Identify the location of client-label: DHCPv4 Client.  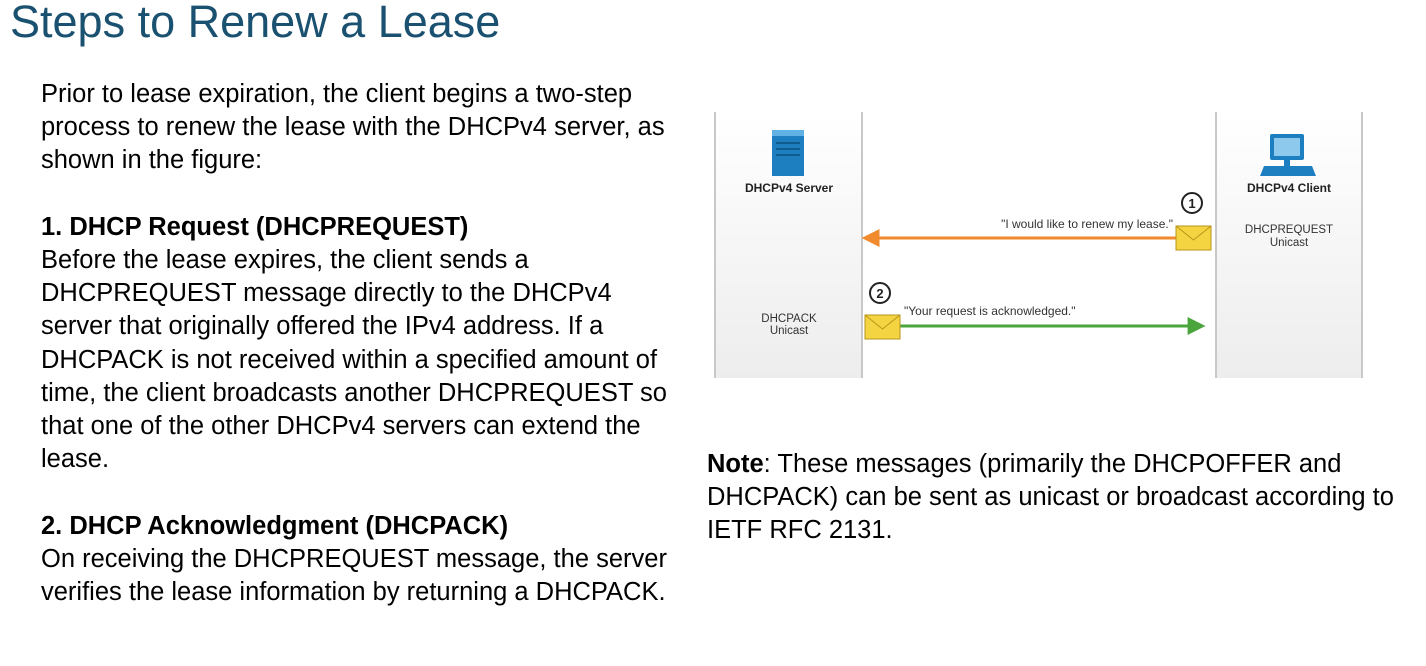
(1289, 188).